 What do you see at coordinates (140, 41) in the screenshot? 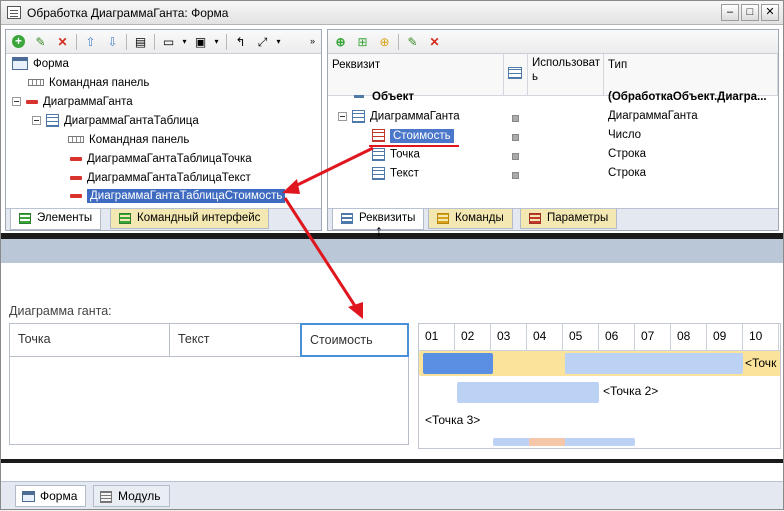
I see `form-settings-icon: ▤` at bounding box center [140, 41].